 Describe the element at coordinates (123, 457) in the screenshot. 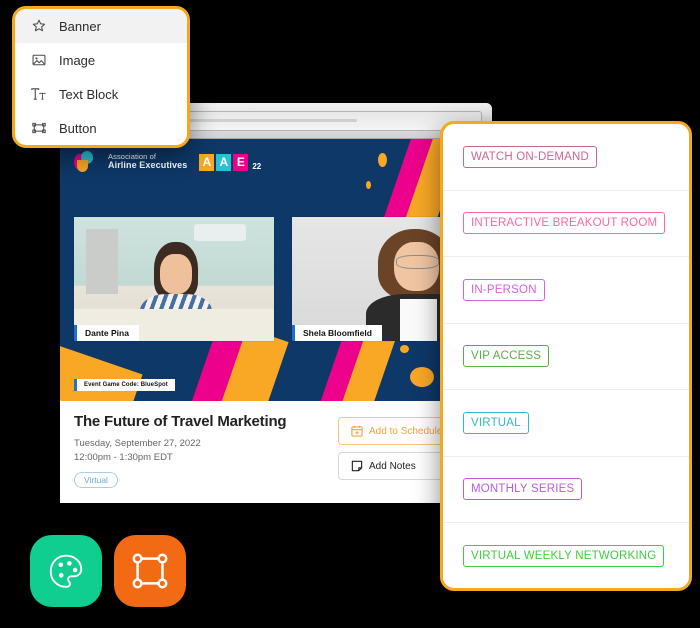

I see `event-time: 12:00pm - 1:30pm EDT` at that location.